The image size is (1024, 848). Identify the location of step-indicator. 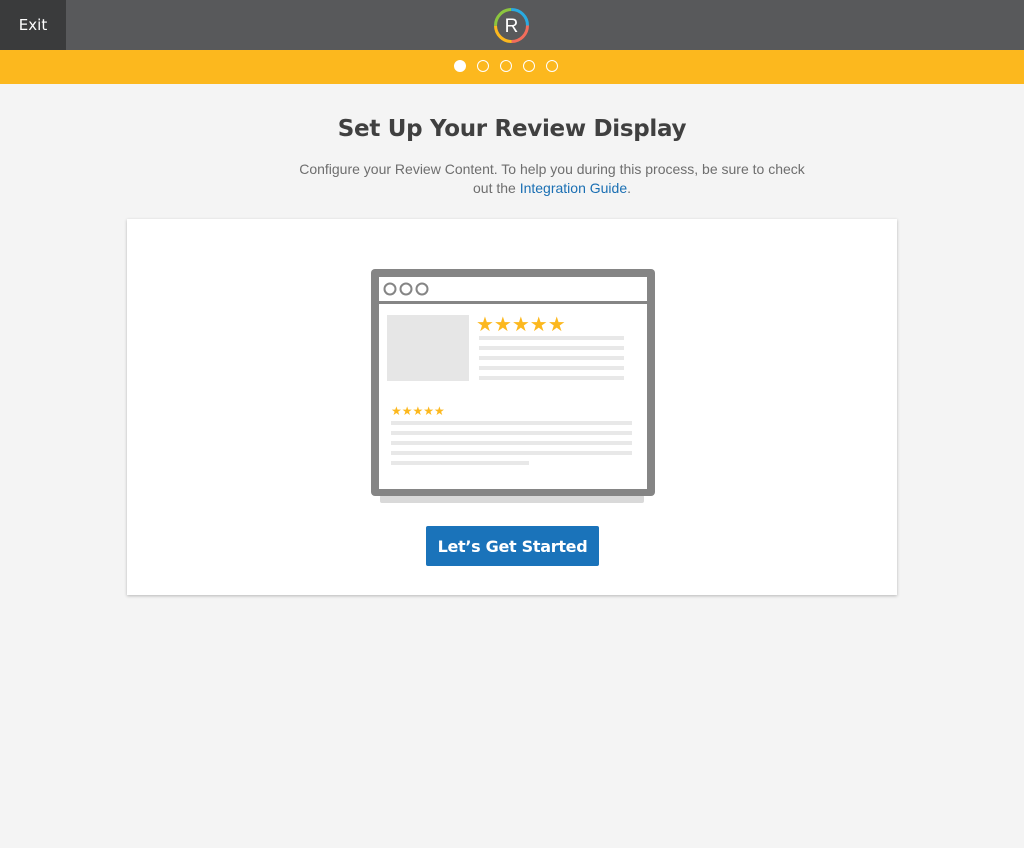
(506, 67).